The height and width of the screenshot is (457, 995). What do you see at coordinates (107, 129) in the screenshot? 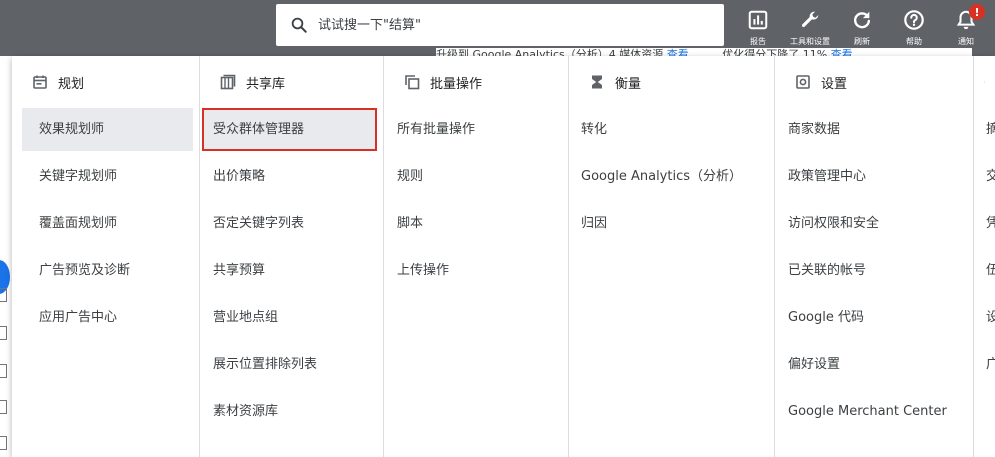
I see `menu-item-performance-planner: 效果规划师` at bounding box center [107, 129].